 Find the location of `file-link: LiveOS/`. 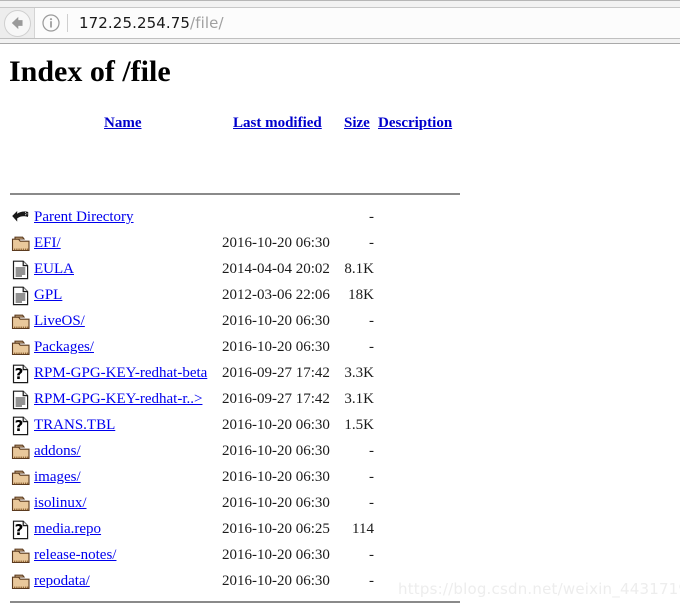

file-link: LiveOS/ is located at coordinates (59, 321).